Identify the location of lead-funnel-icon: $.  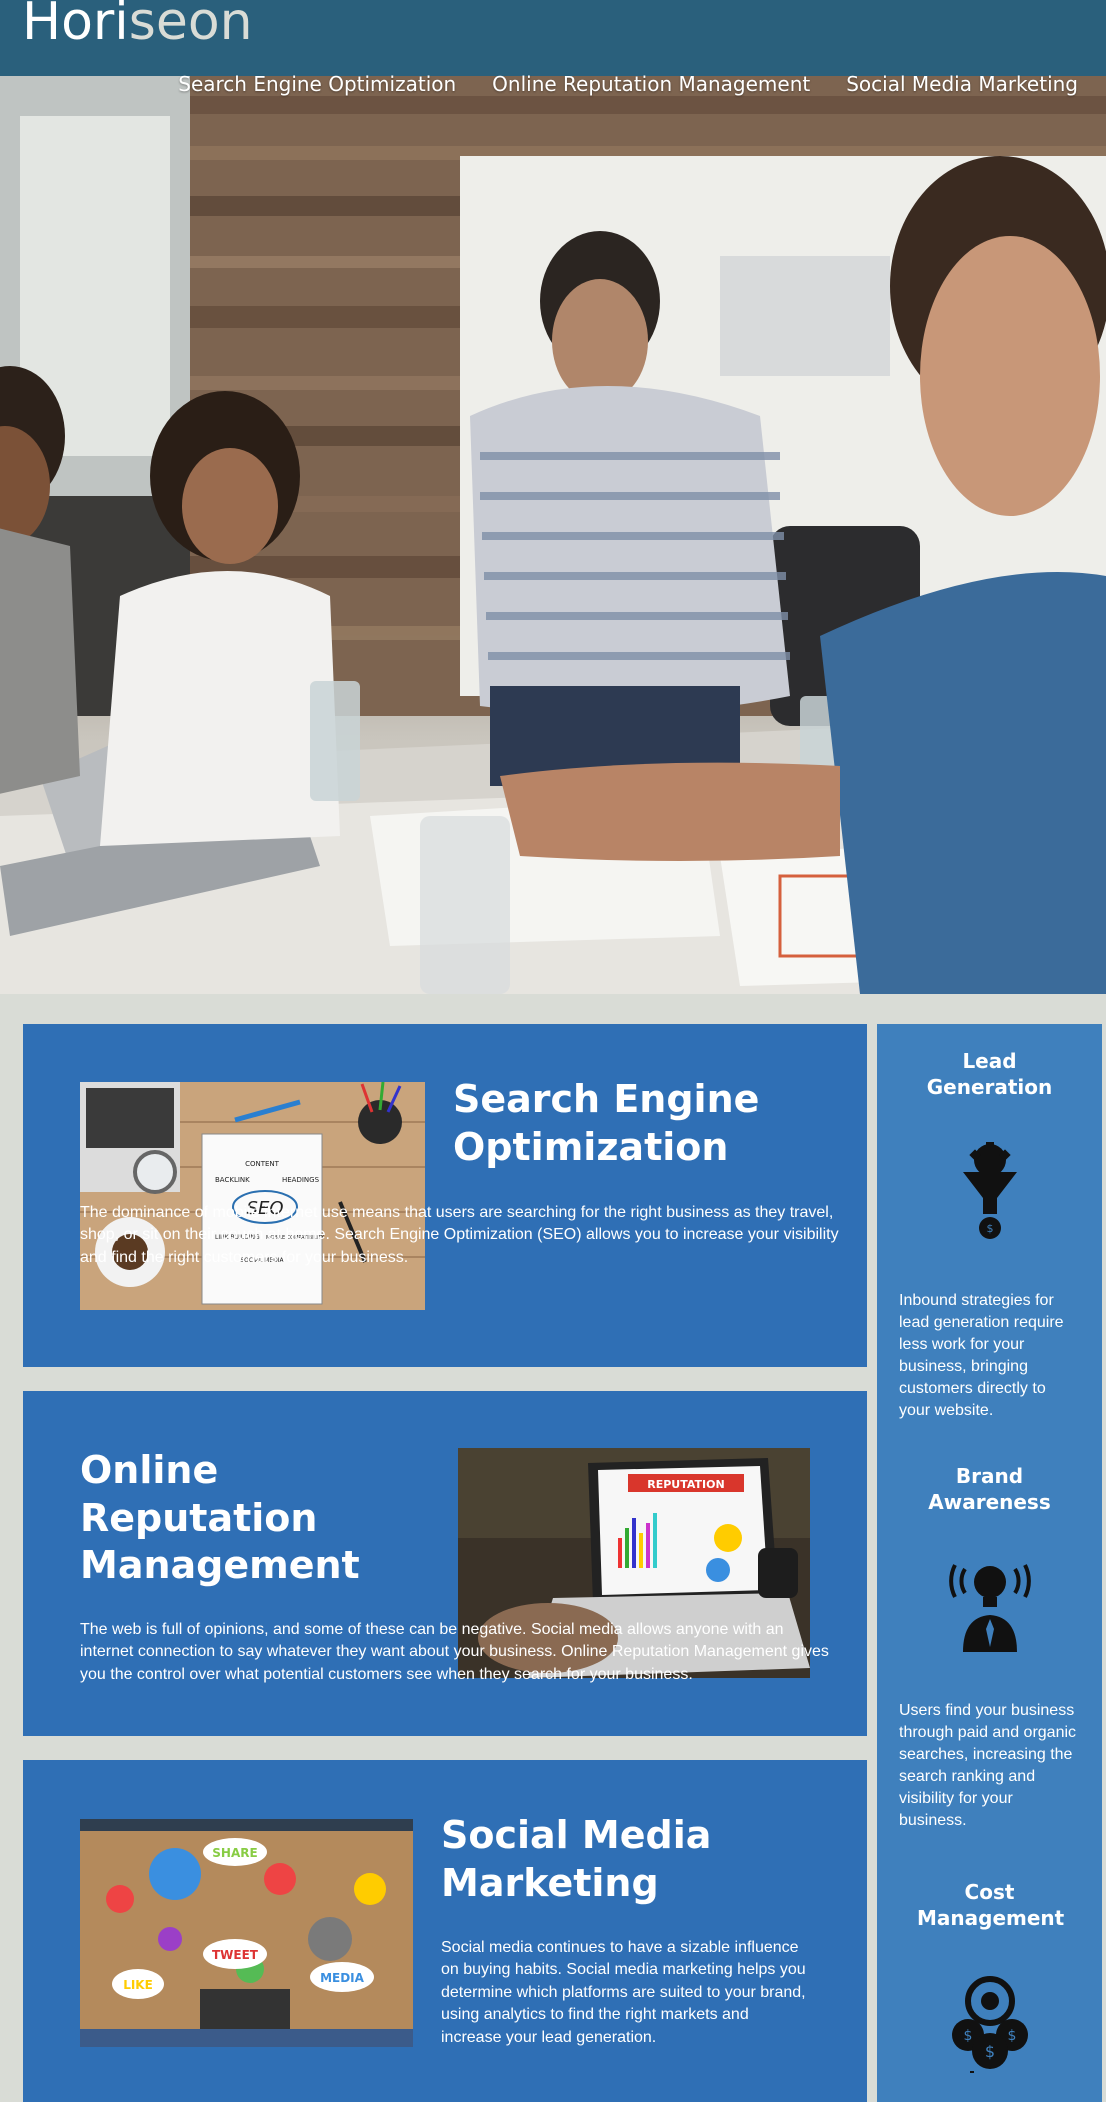
(989, 1190).